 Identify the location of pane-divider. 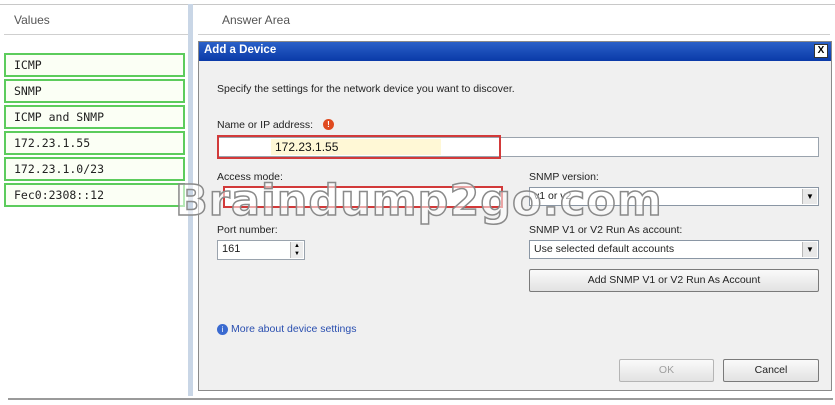
(190, 200).